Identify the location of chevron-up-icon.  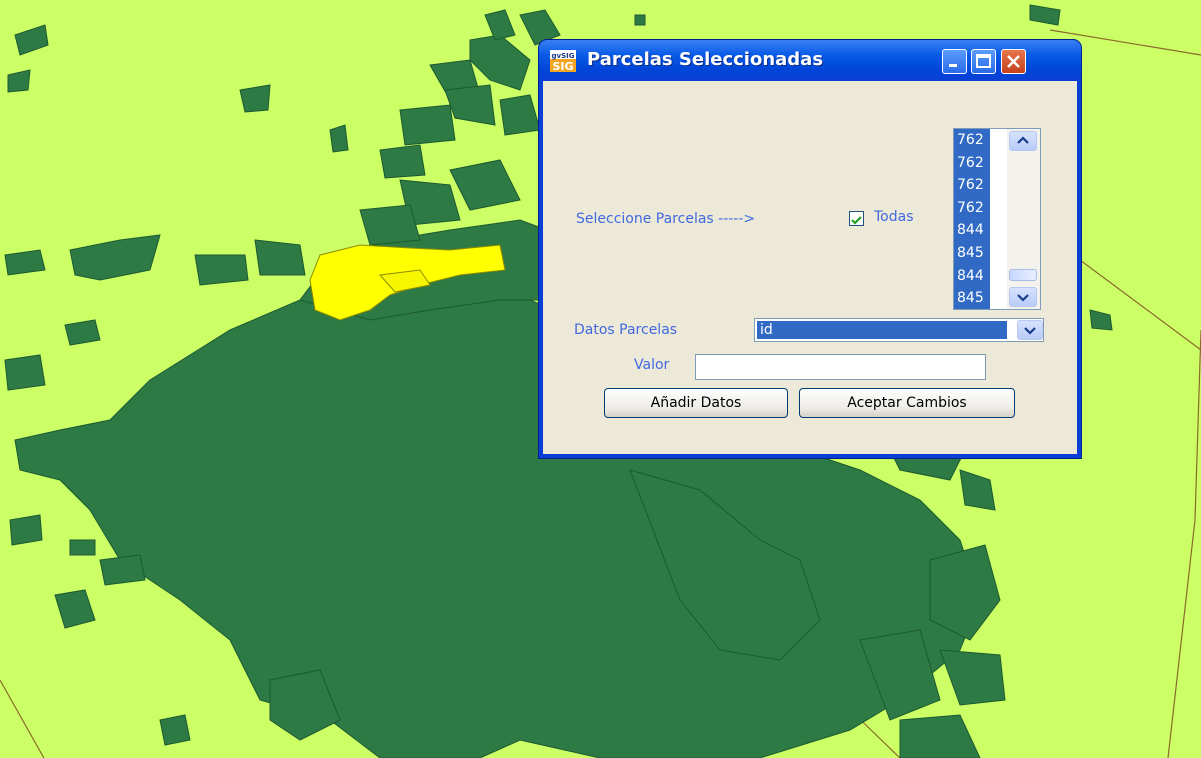
(1023, 140).